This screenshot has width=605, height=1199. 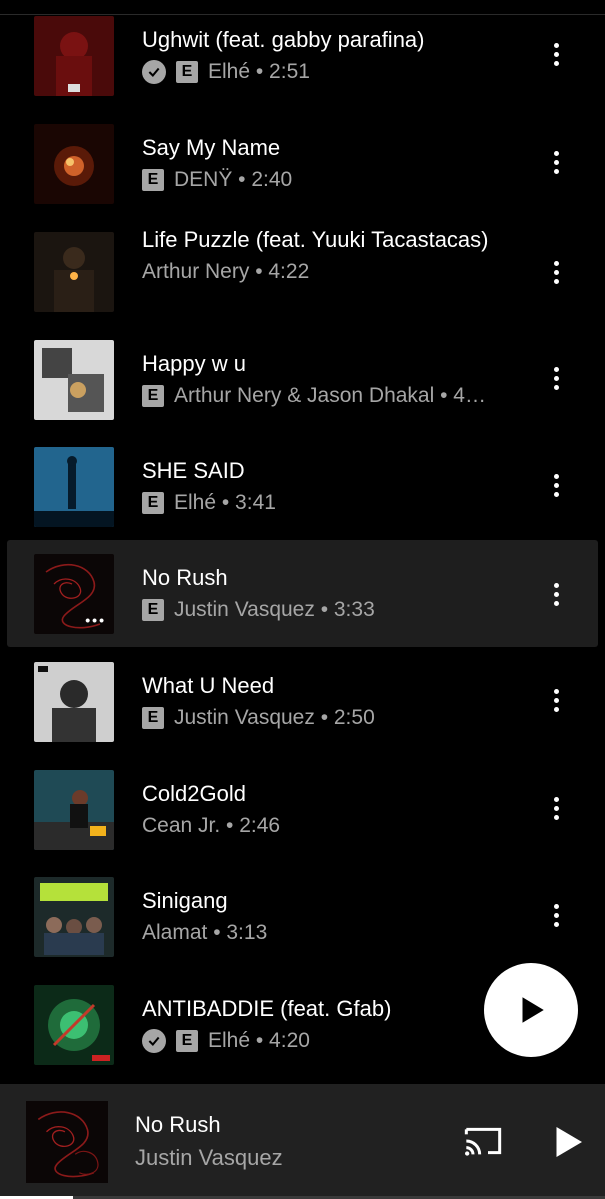 What do you see at coordinates (208, 685) in the screenshot?
I see `track-title: What U Need` at bounding box center [208, 685].